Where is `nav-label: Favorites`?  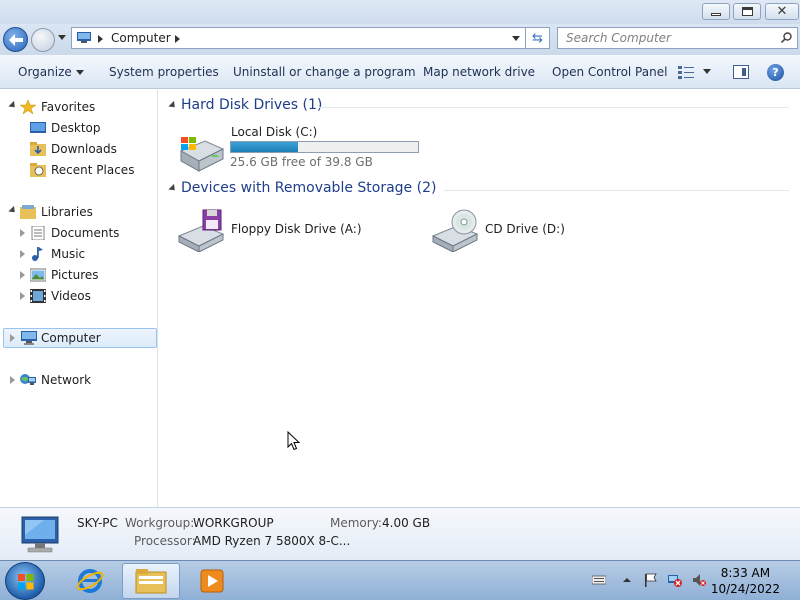
nav-label: Favorites is located at coordinates (68, 107).